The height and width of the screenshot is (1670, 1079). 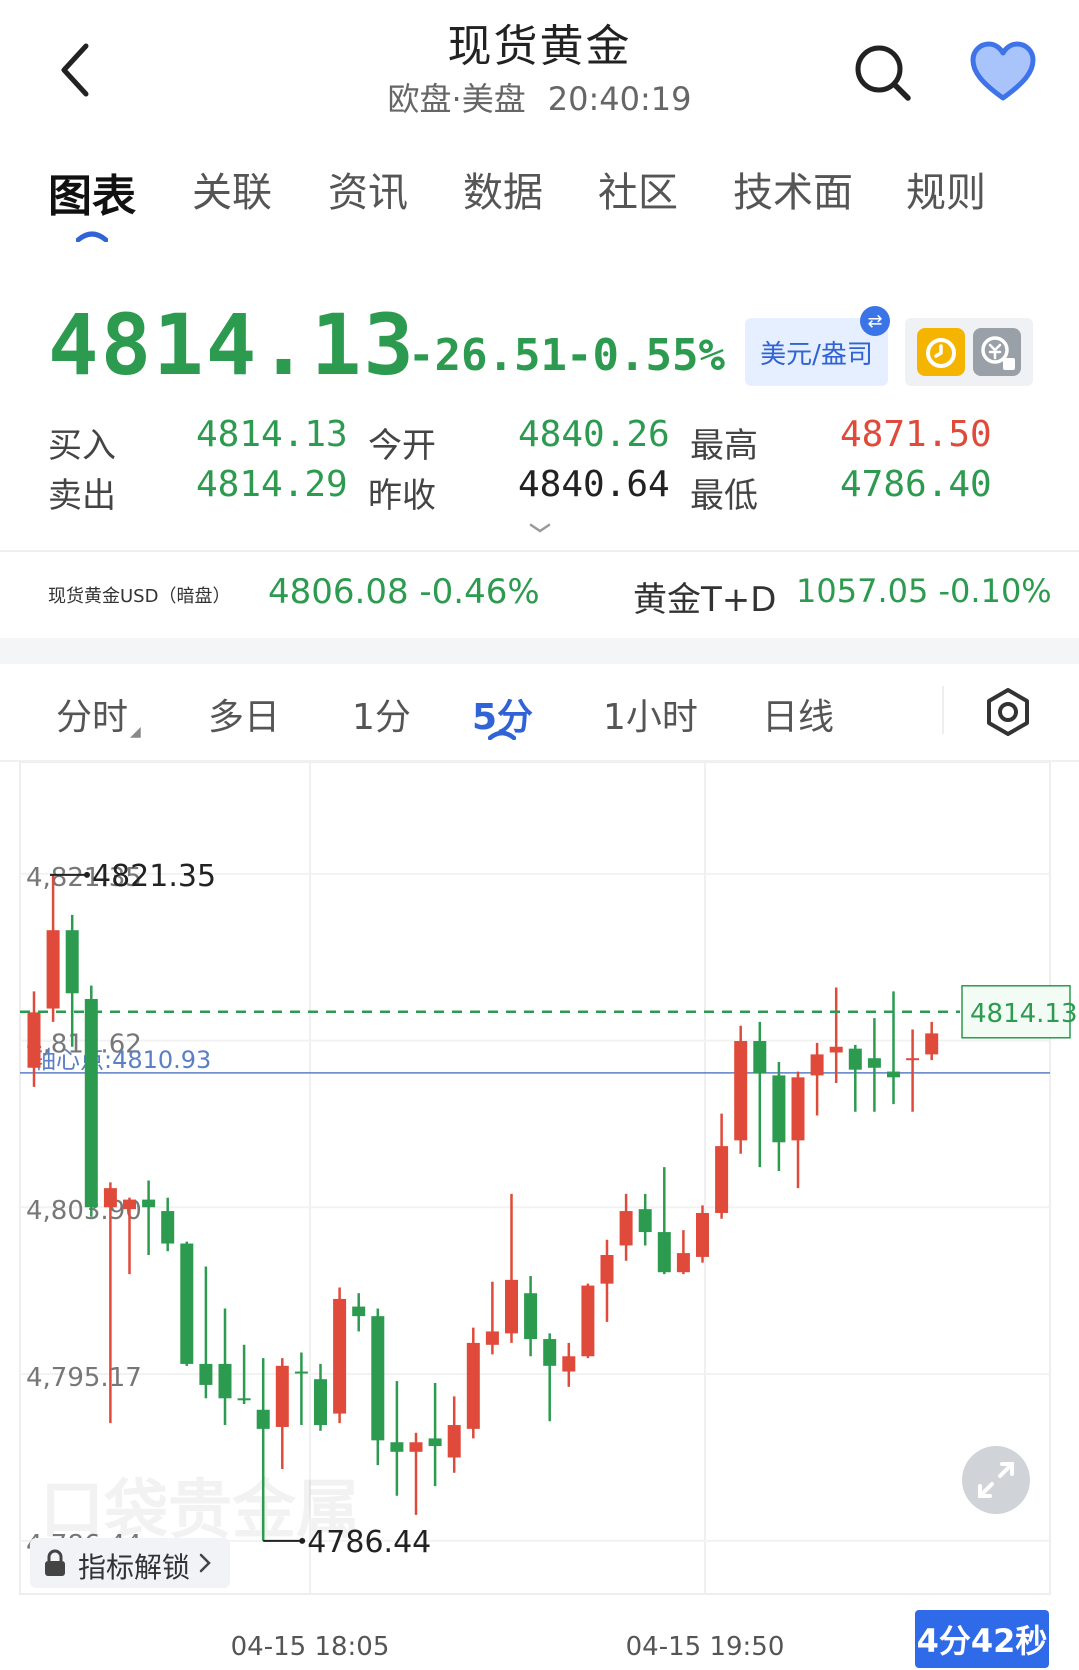 What do you see at coordinates (798, 714) in the screenshot?
I see `period-daily: 日线` at bounding box center [798, 714].